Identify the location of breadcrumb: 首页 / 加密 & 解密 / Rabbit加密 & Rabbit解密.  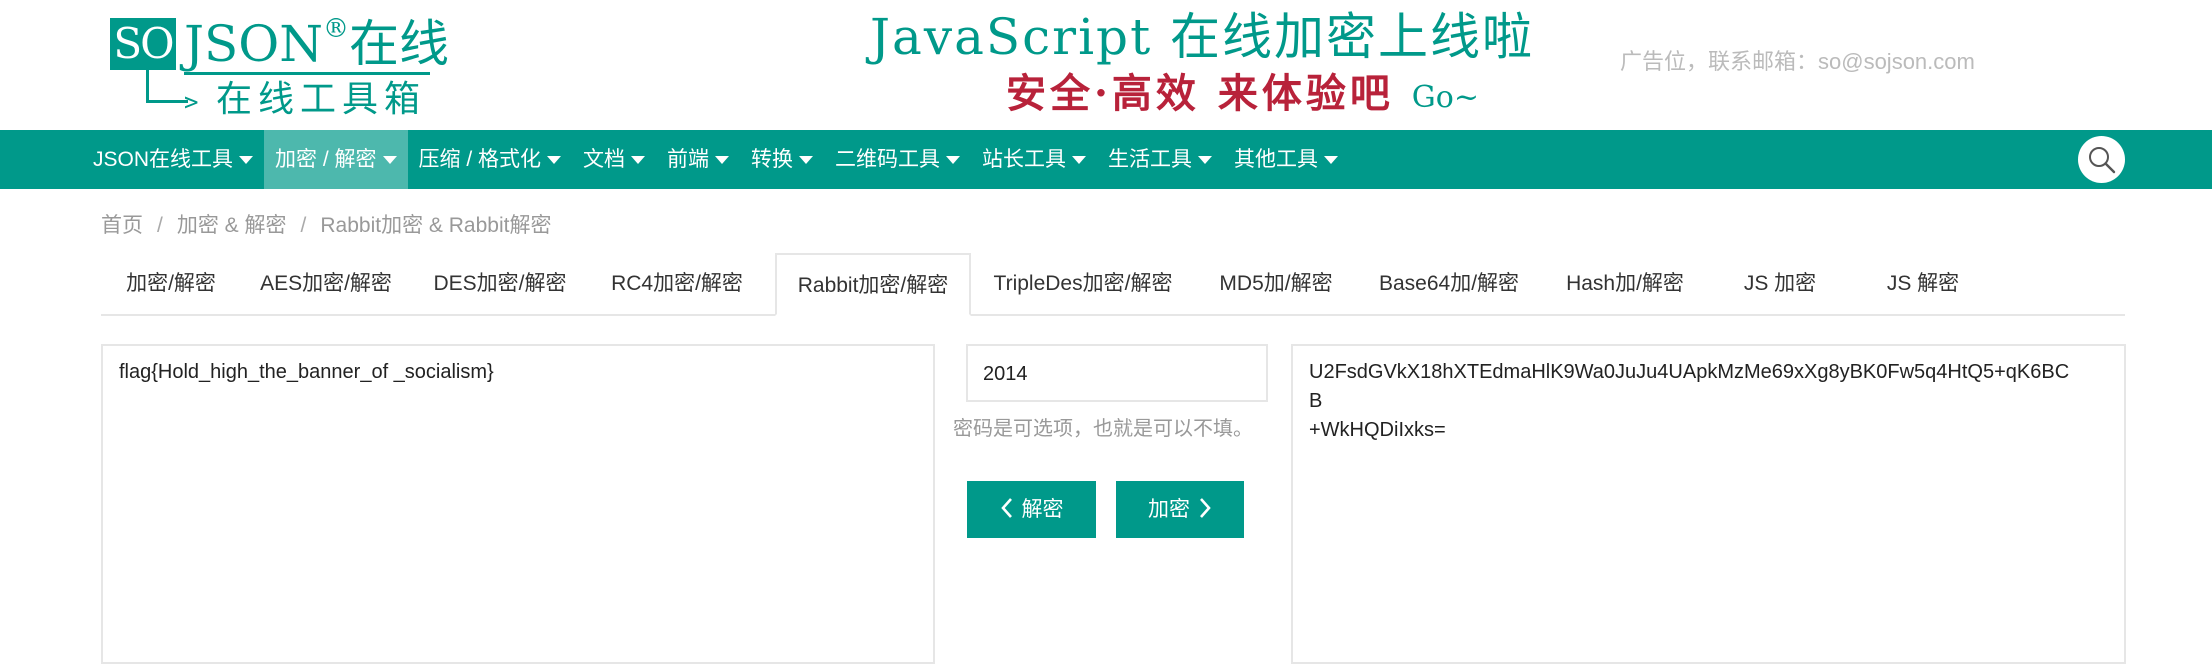
(326, 226).